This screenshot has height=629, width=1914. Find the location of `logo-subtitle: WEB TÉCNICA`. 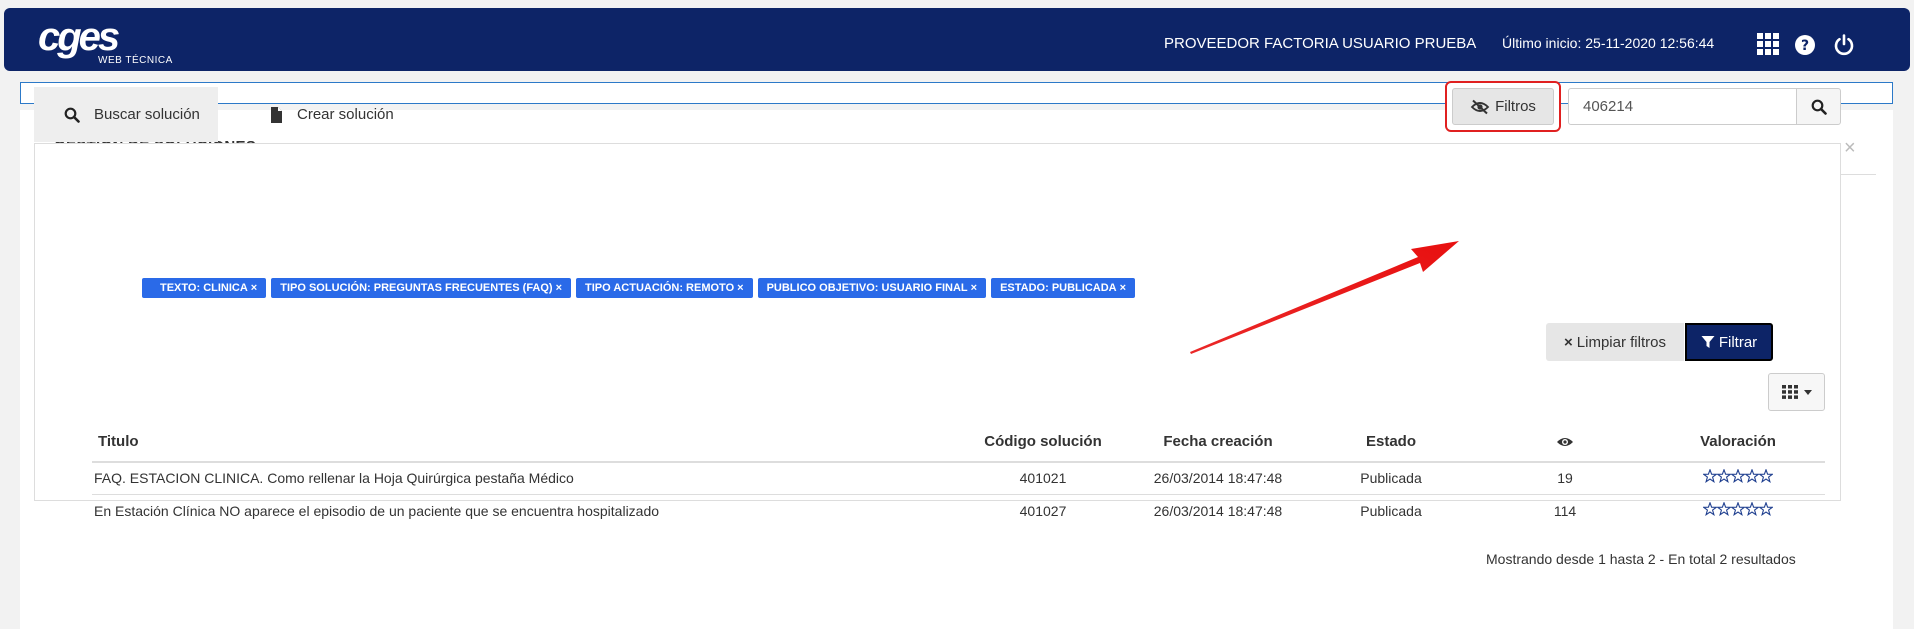

logo-subtitle: WEB TÉCNICA is located at coordinates (135, 60).